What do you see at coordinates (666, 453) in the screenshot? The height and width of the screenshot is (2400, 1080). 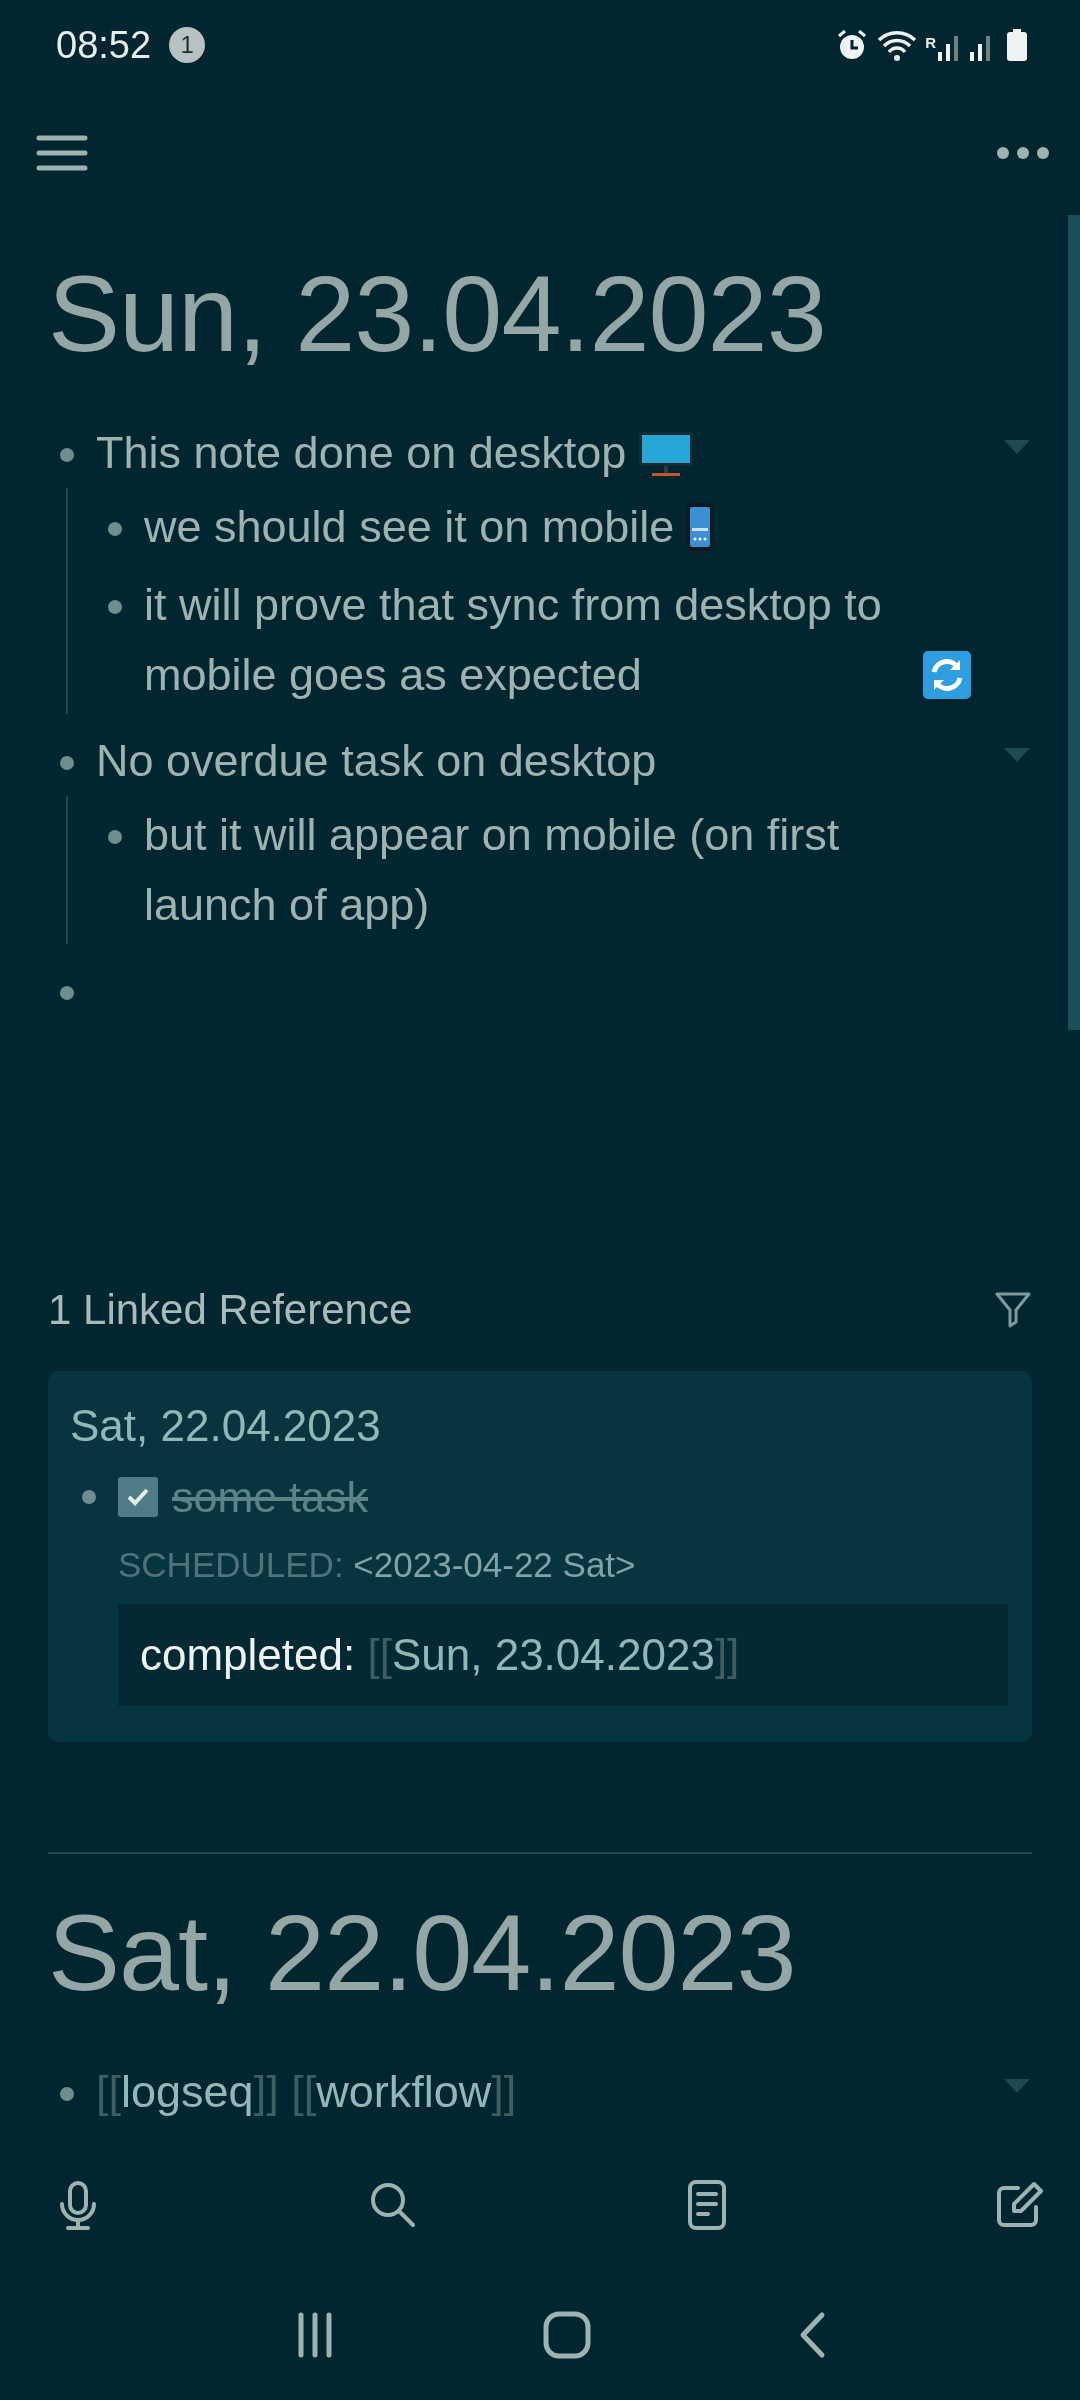 I see `monitor-icon` at bounding box center [666, 453].